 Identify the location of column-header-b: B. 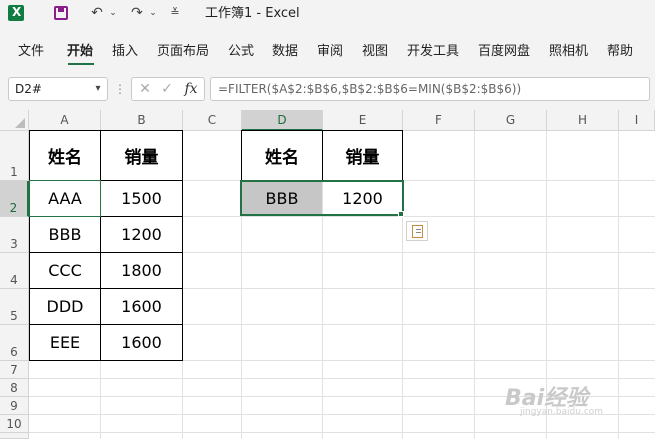
(142, 120).